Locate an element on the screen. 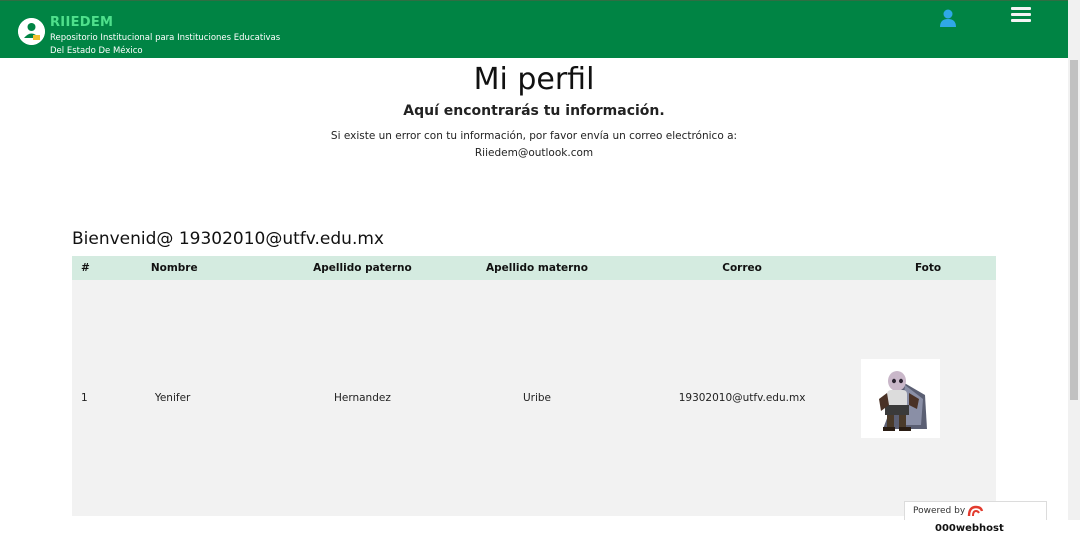 Image resolution: width=1080 pixels, height=538 pixels. profile-photo is located at coordinates (900, 398).